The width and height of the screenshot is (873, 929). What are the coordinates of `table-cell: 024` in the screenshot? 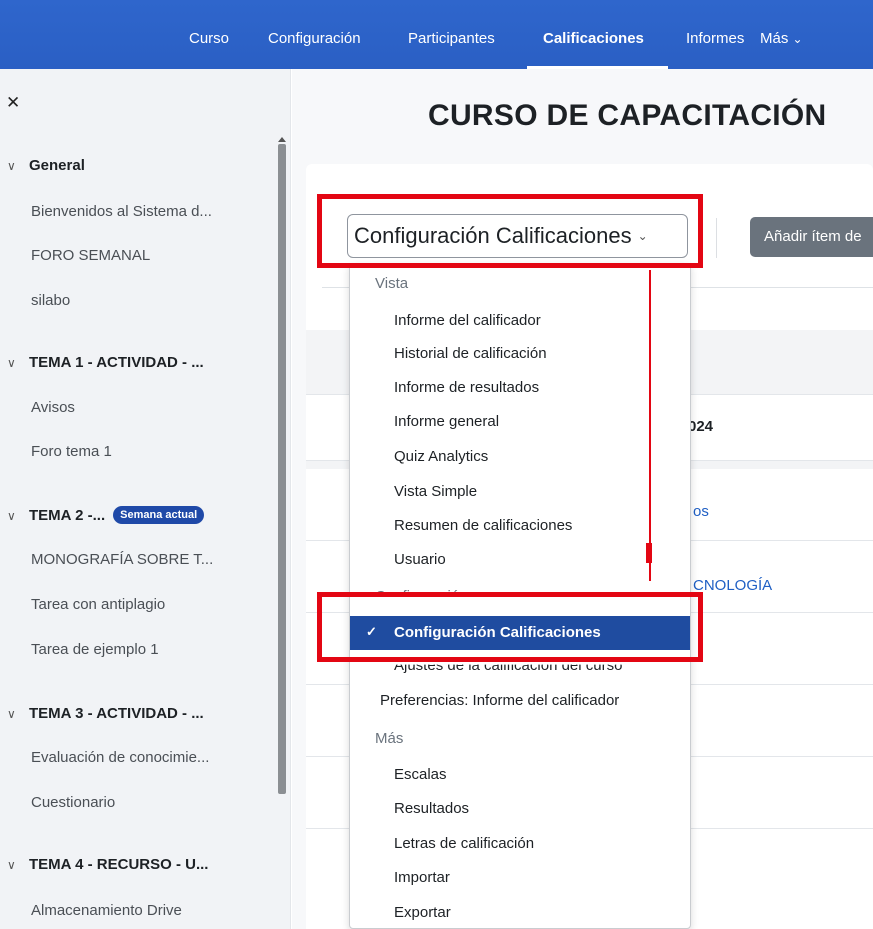 It's located at (701, 426).